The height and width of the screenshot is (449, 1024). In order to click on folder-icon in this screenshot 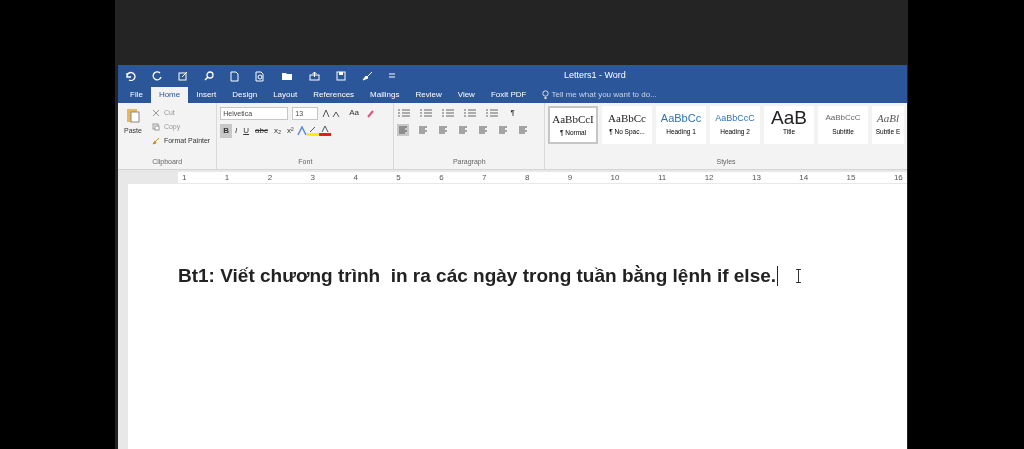, I will do `click(287, 76)`.